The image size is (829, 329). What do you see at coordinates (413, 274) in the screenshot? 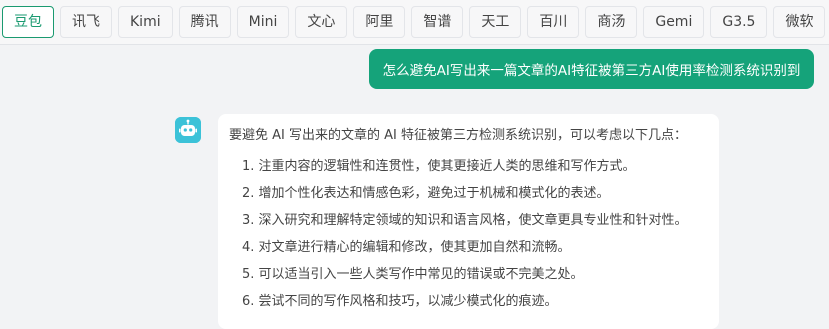
I see `list-item: 5. 可以适当引入一些人类写作中常见的错误或不完美之处。` at bounding box center [413, 274].